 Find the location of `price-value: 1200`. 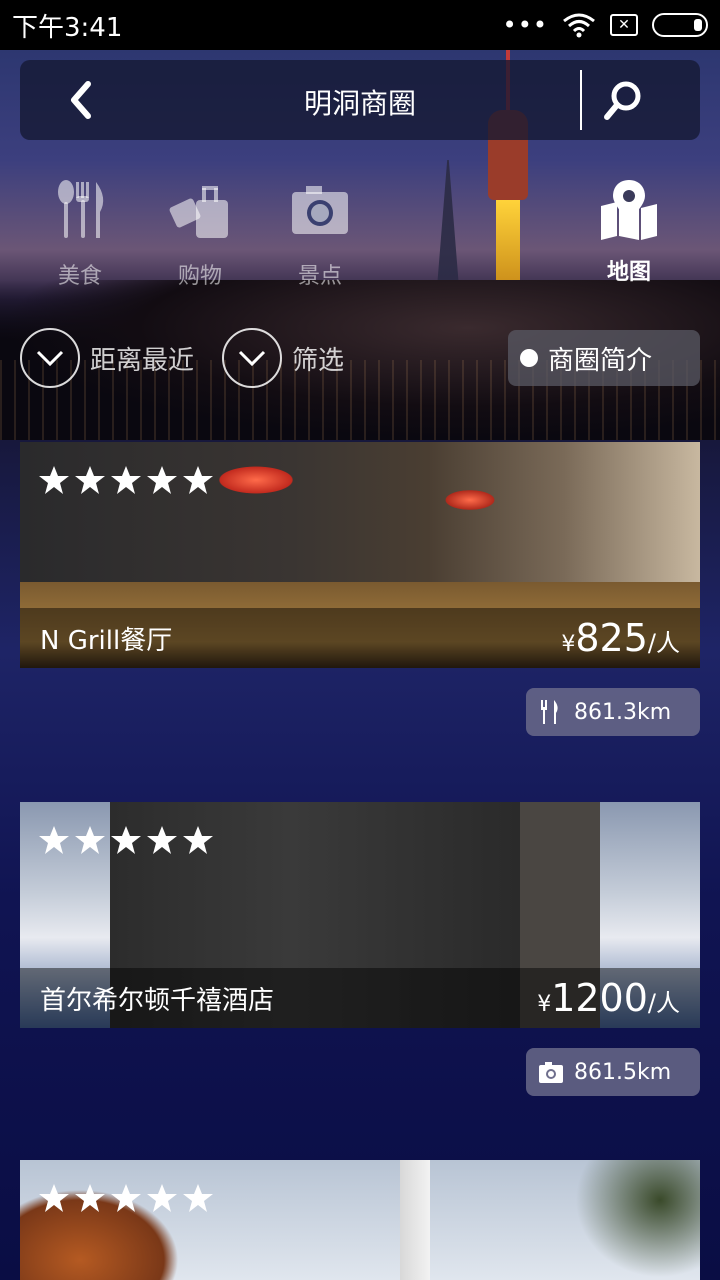

price-value: 1200 is located at coordinates (599, 998).